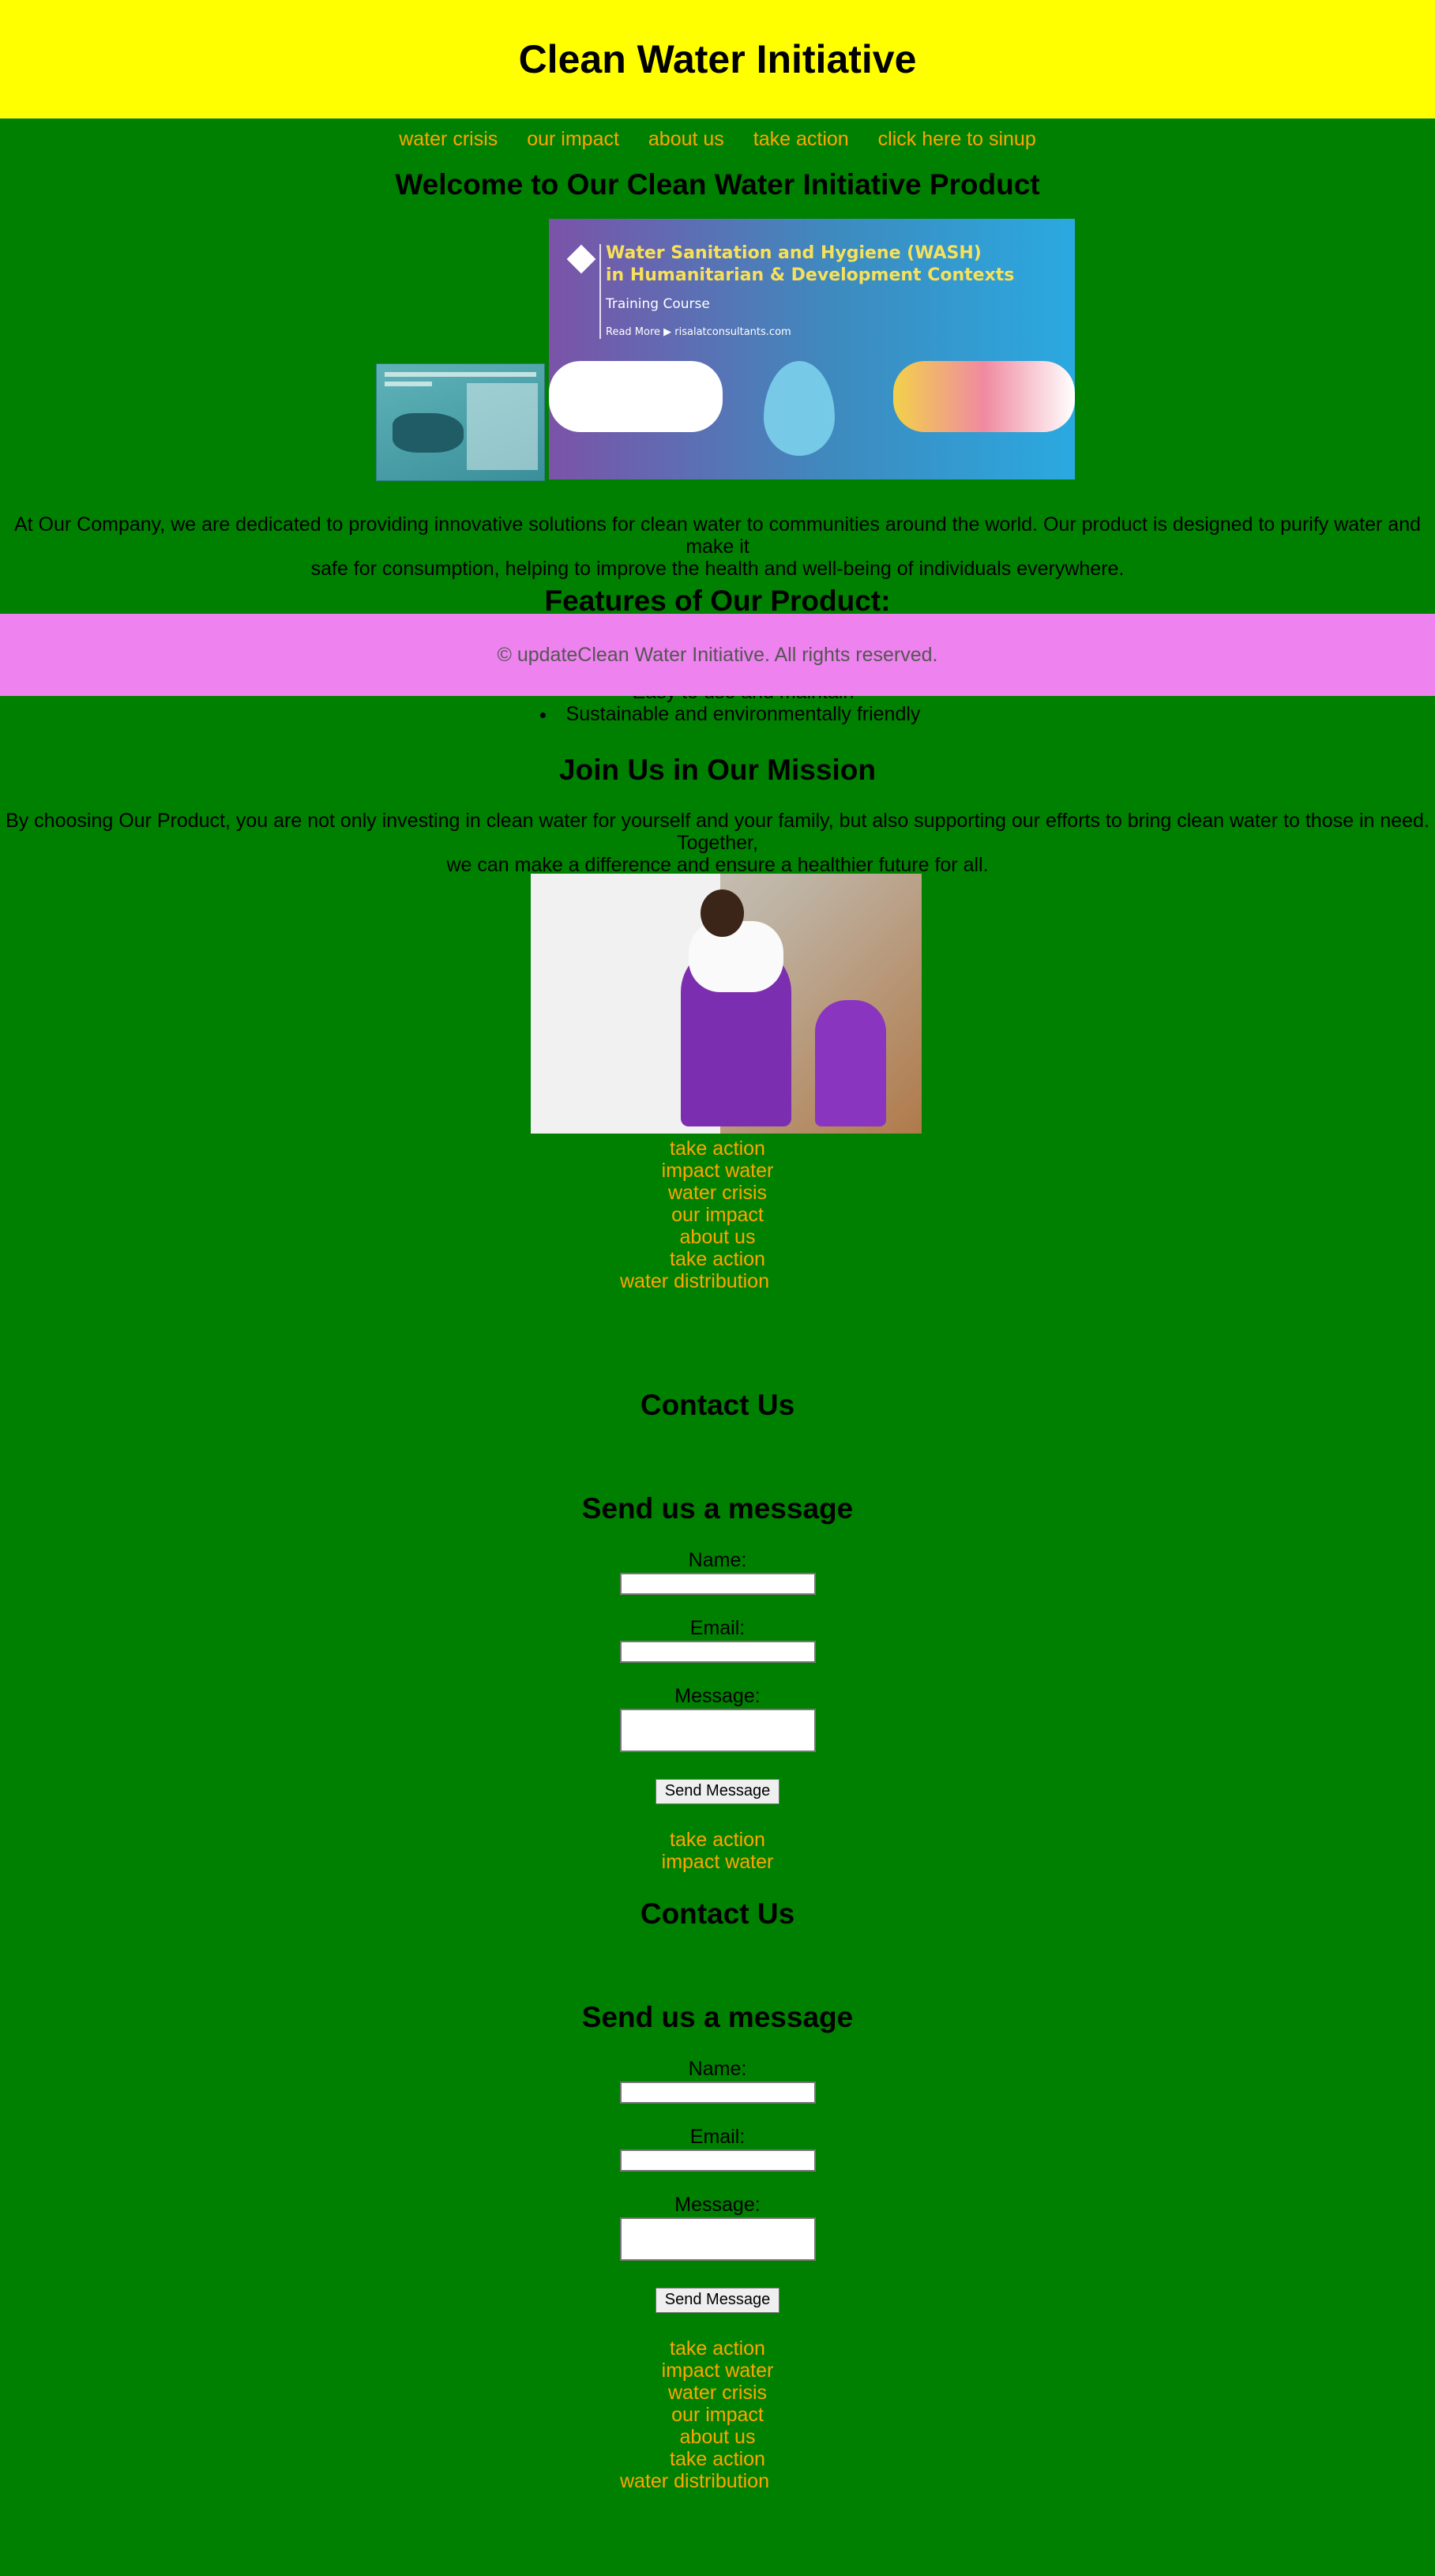  I want to click on nav-signup: click here to sinup, so click(957, 139).